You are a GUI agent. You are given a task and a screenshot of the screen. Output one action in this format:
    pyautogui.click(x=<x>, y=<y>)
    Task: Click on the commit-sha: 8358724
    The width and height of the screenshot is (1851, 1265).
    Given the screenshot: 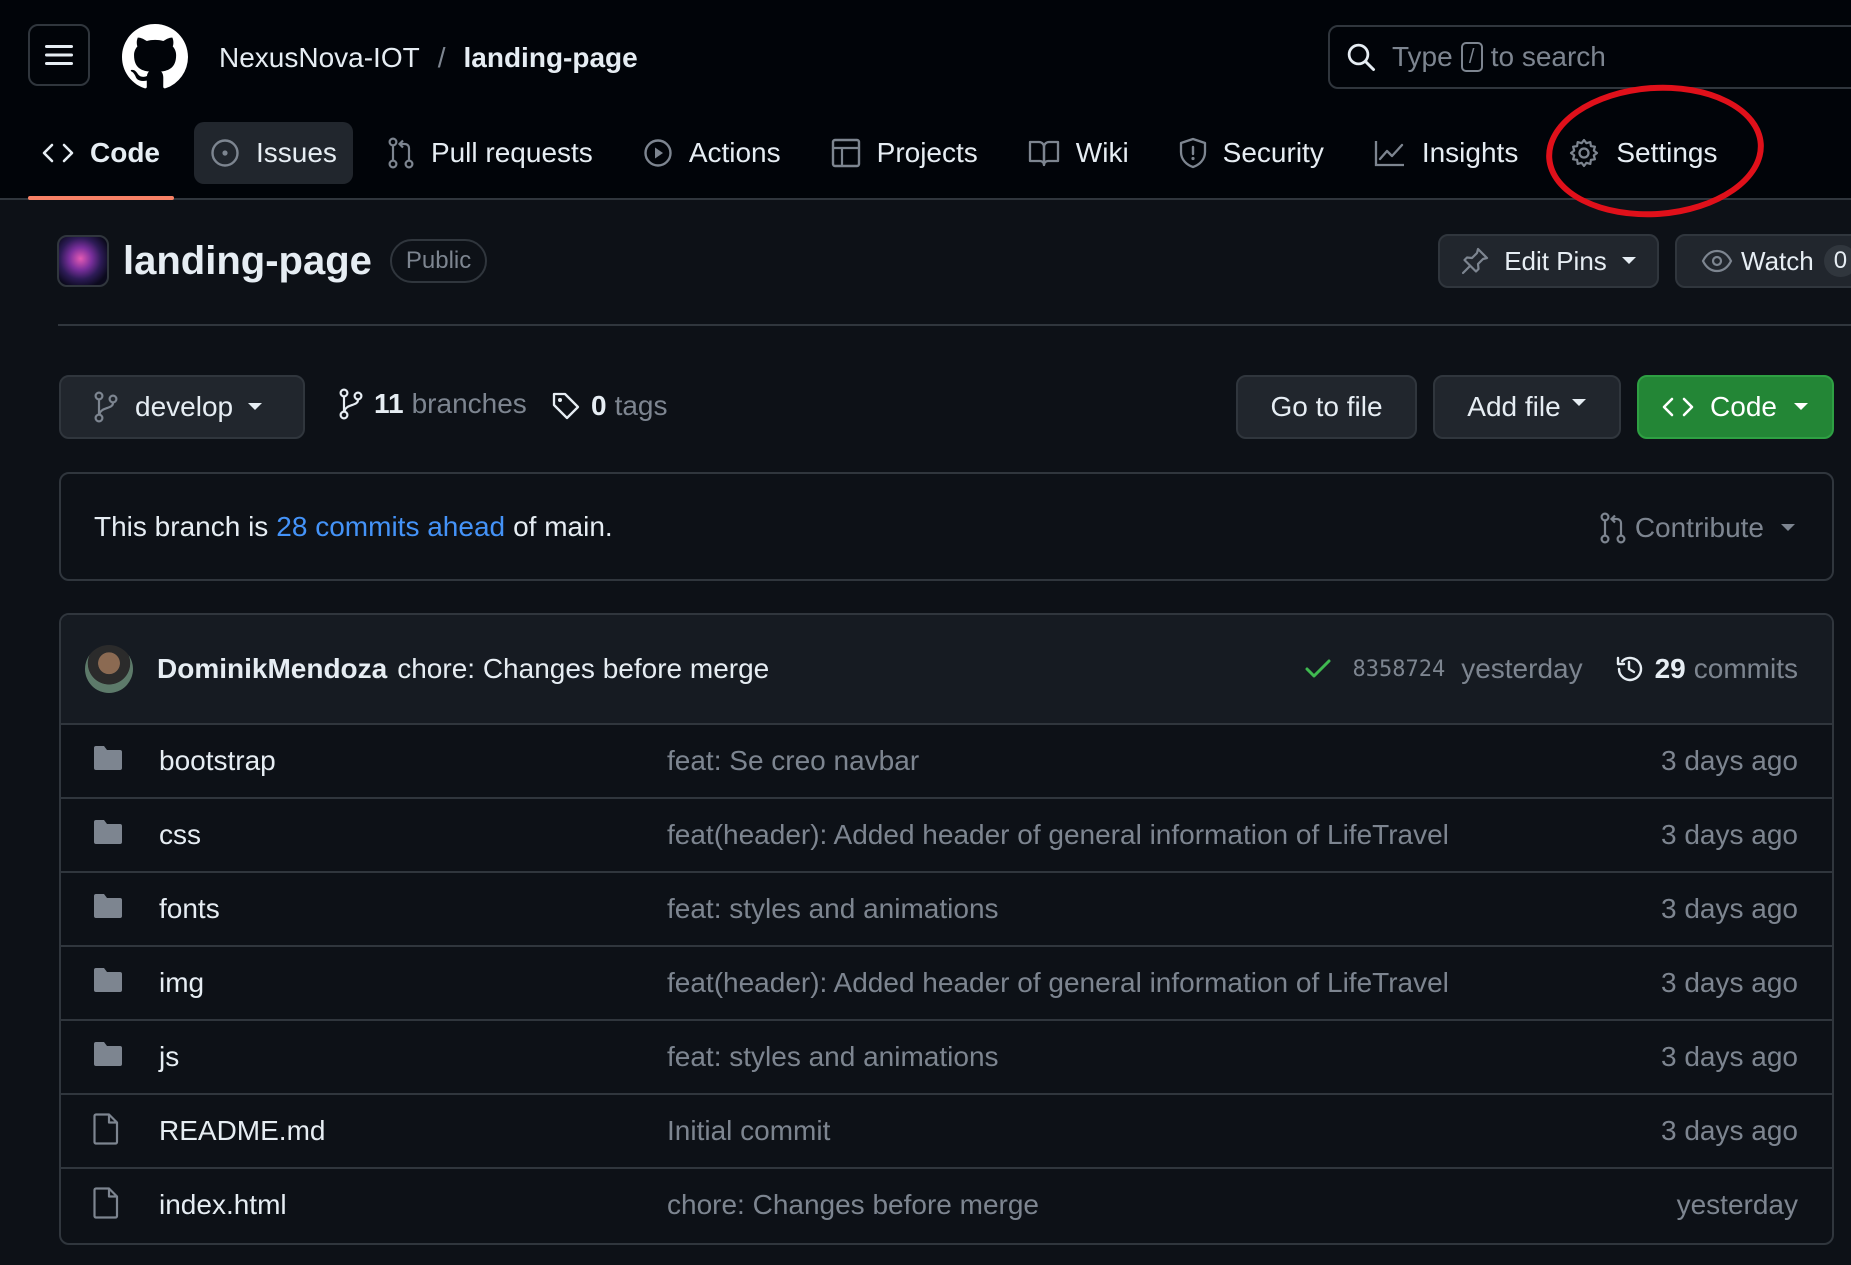 What is the action you would take?
    pyautogui.click(x=1398, y=669)
    